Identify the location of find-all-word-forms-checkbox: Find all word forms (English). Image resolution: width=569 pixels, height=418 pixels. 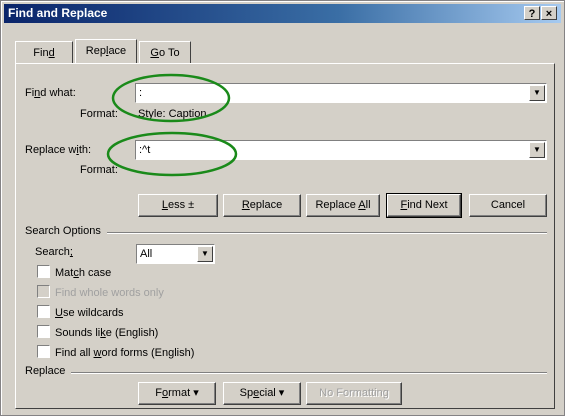
(115, 352).